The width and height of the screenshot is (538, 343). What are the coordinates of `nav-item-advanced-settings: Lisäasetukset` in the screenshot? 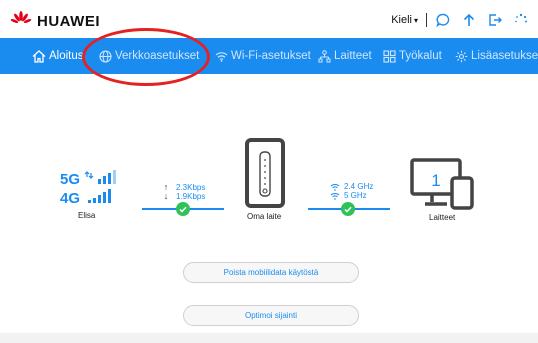 It's located at (496, 56).